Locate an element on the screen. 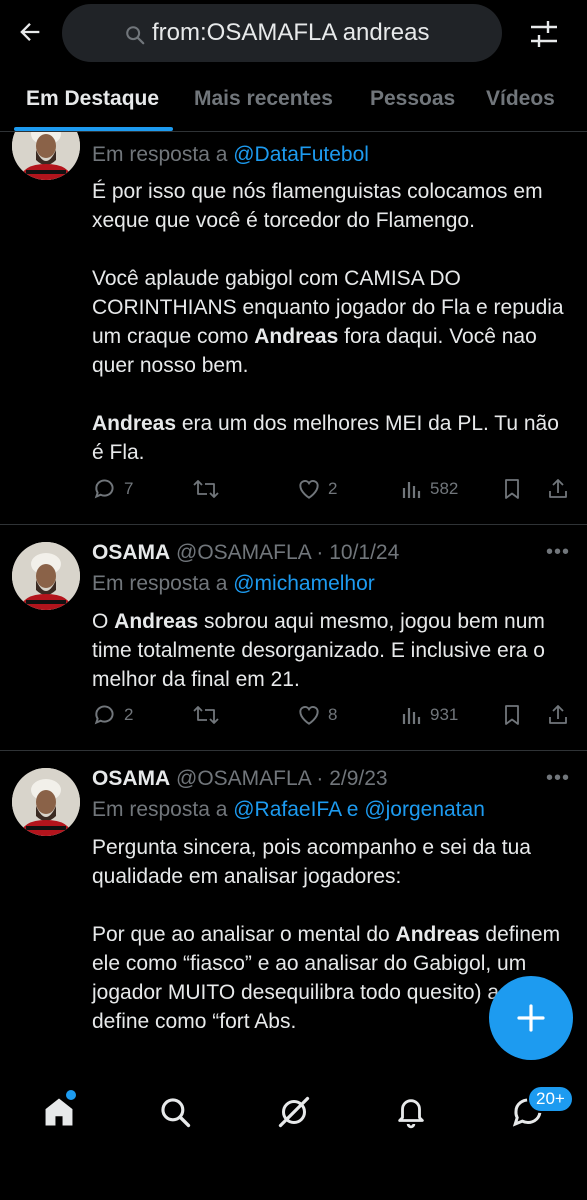 The width and height of the screenshot is (587, 1200). active-tab-indicator is located at coordinates (93, 129).